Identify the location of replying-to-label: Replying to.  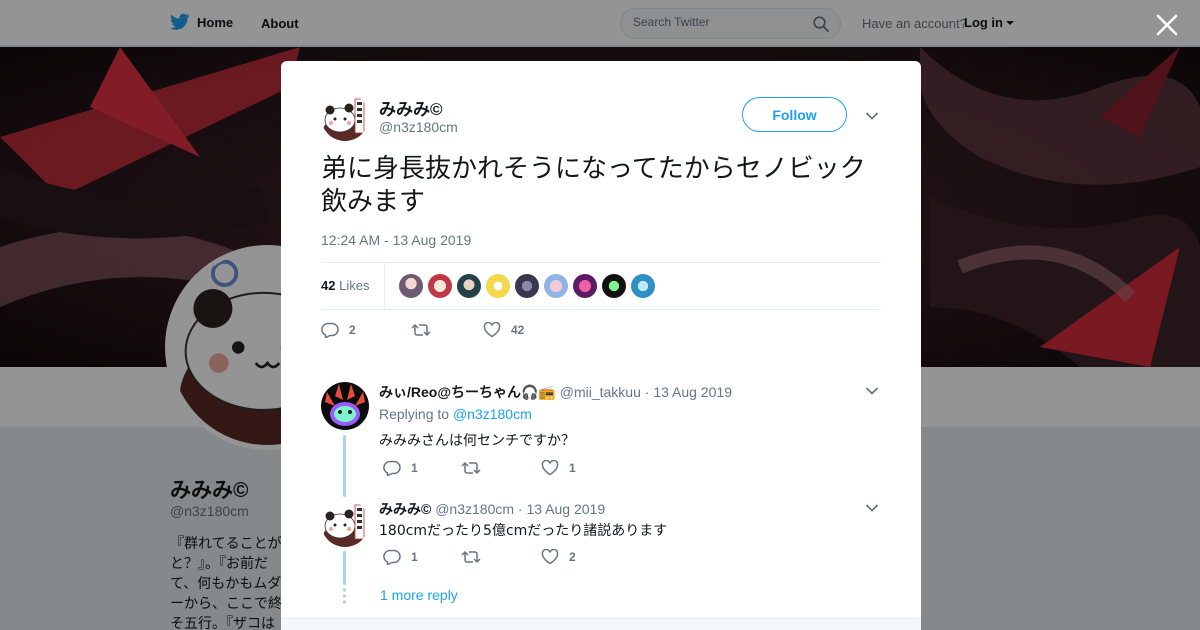
(414, 414).